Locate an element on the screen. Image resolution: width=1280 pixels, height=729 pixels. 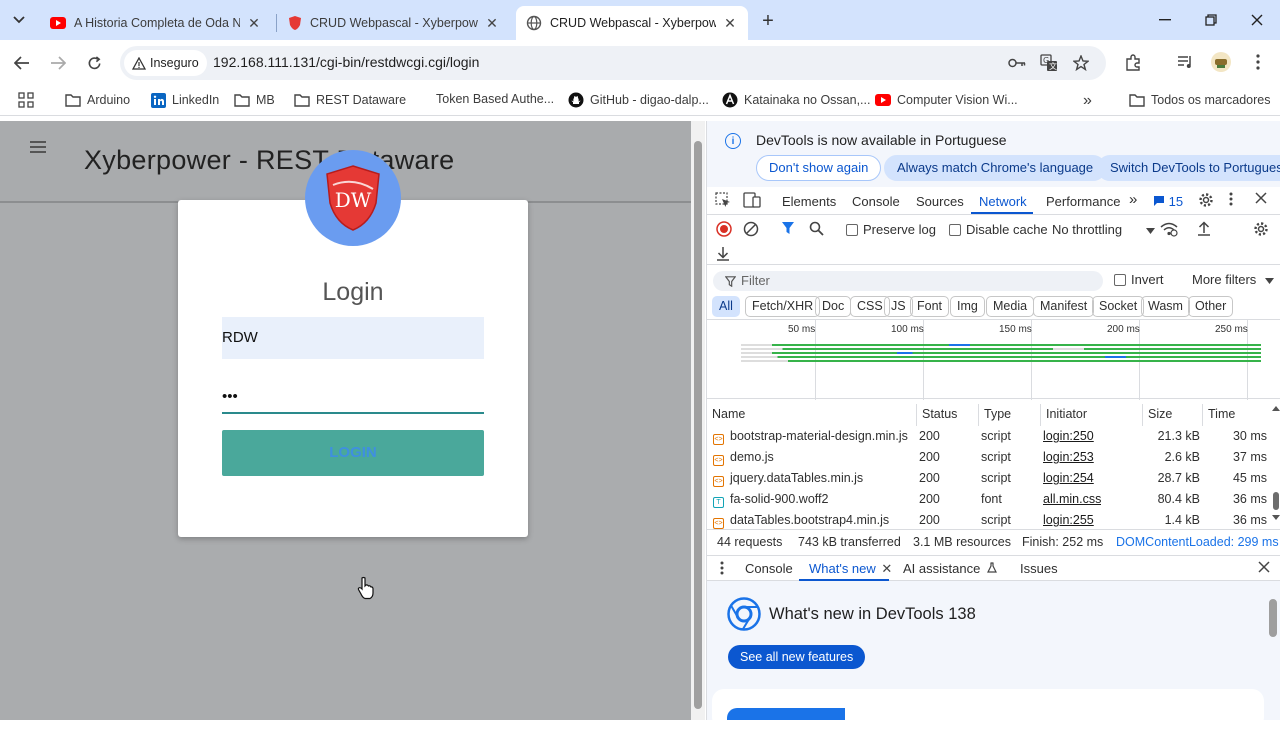
see-all-features-button: See all new features is located at coordinates (797, 657).